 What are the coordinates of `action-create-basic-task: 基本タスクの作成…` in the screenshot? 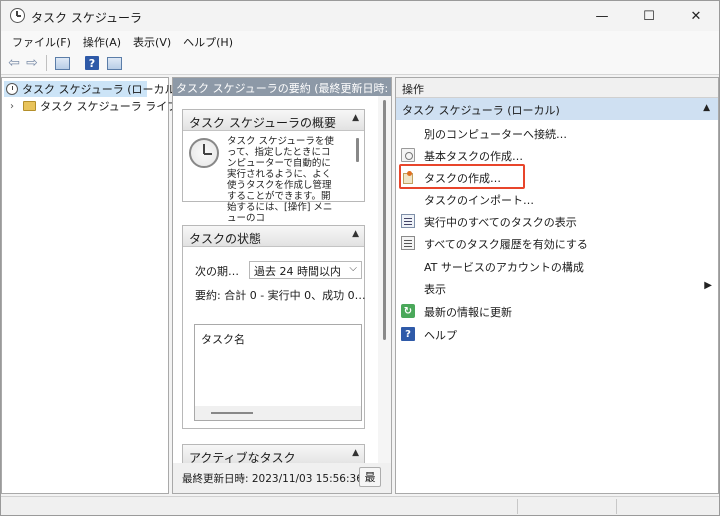 It's located at (557, 155).